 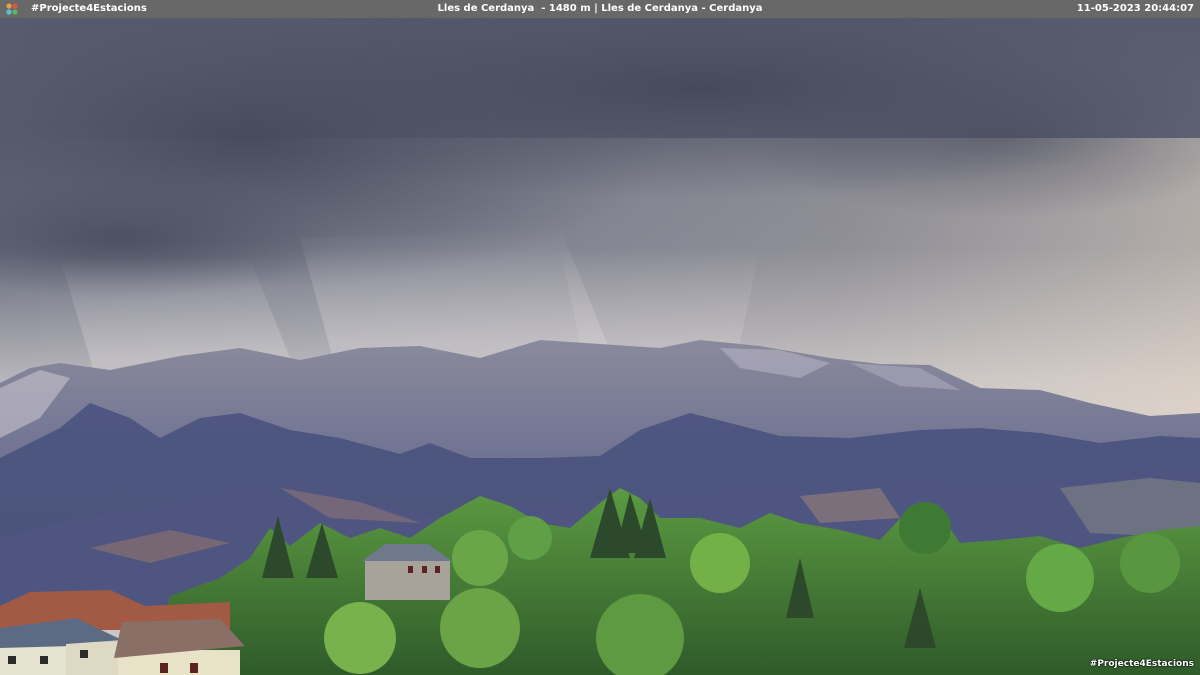 I want to click on capture-timestamp: 11-05-2023 20:44:07, so click(x=1135, y=8).